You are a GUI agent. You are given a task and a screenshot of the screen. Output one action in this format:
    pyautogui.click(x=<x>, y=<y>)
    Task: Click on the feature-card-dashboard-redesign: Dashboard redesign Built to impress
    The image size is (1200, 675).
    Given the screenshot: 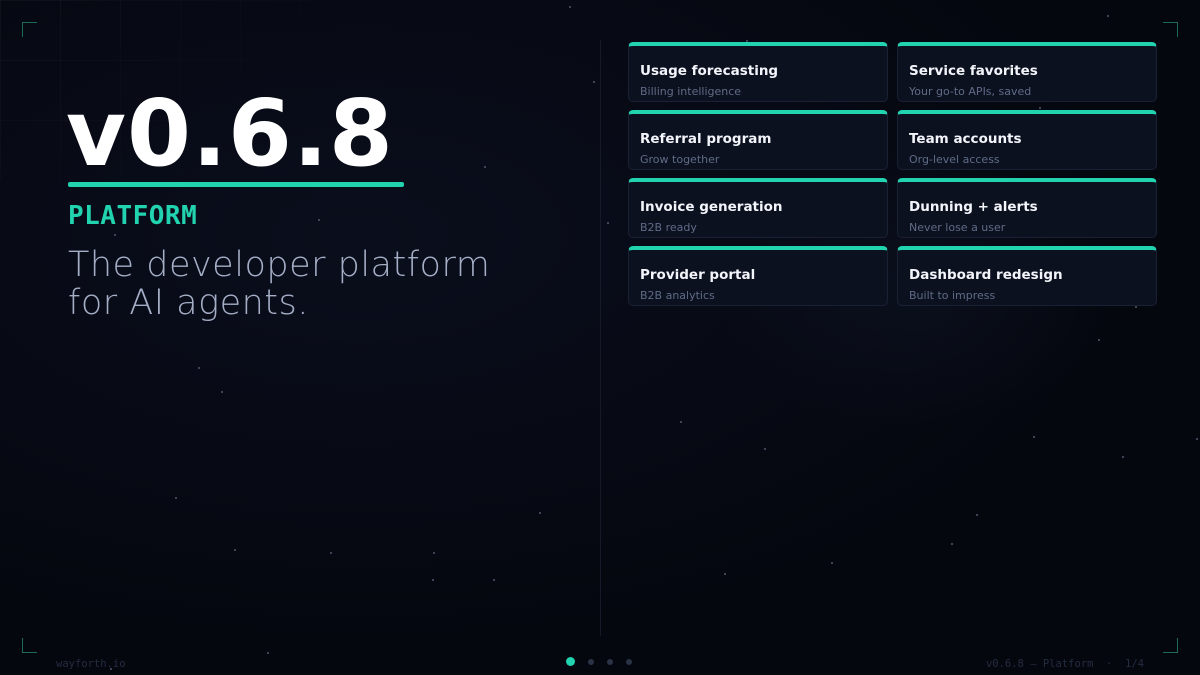 What is the action you would take?
    pyautogui.click(x=1027, y=276)
    